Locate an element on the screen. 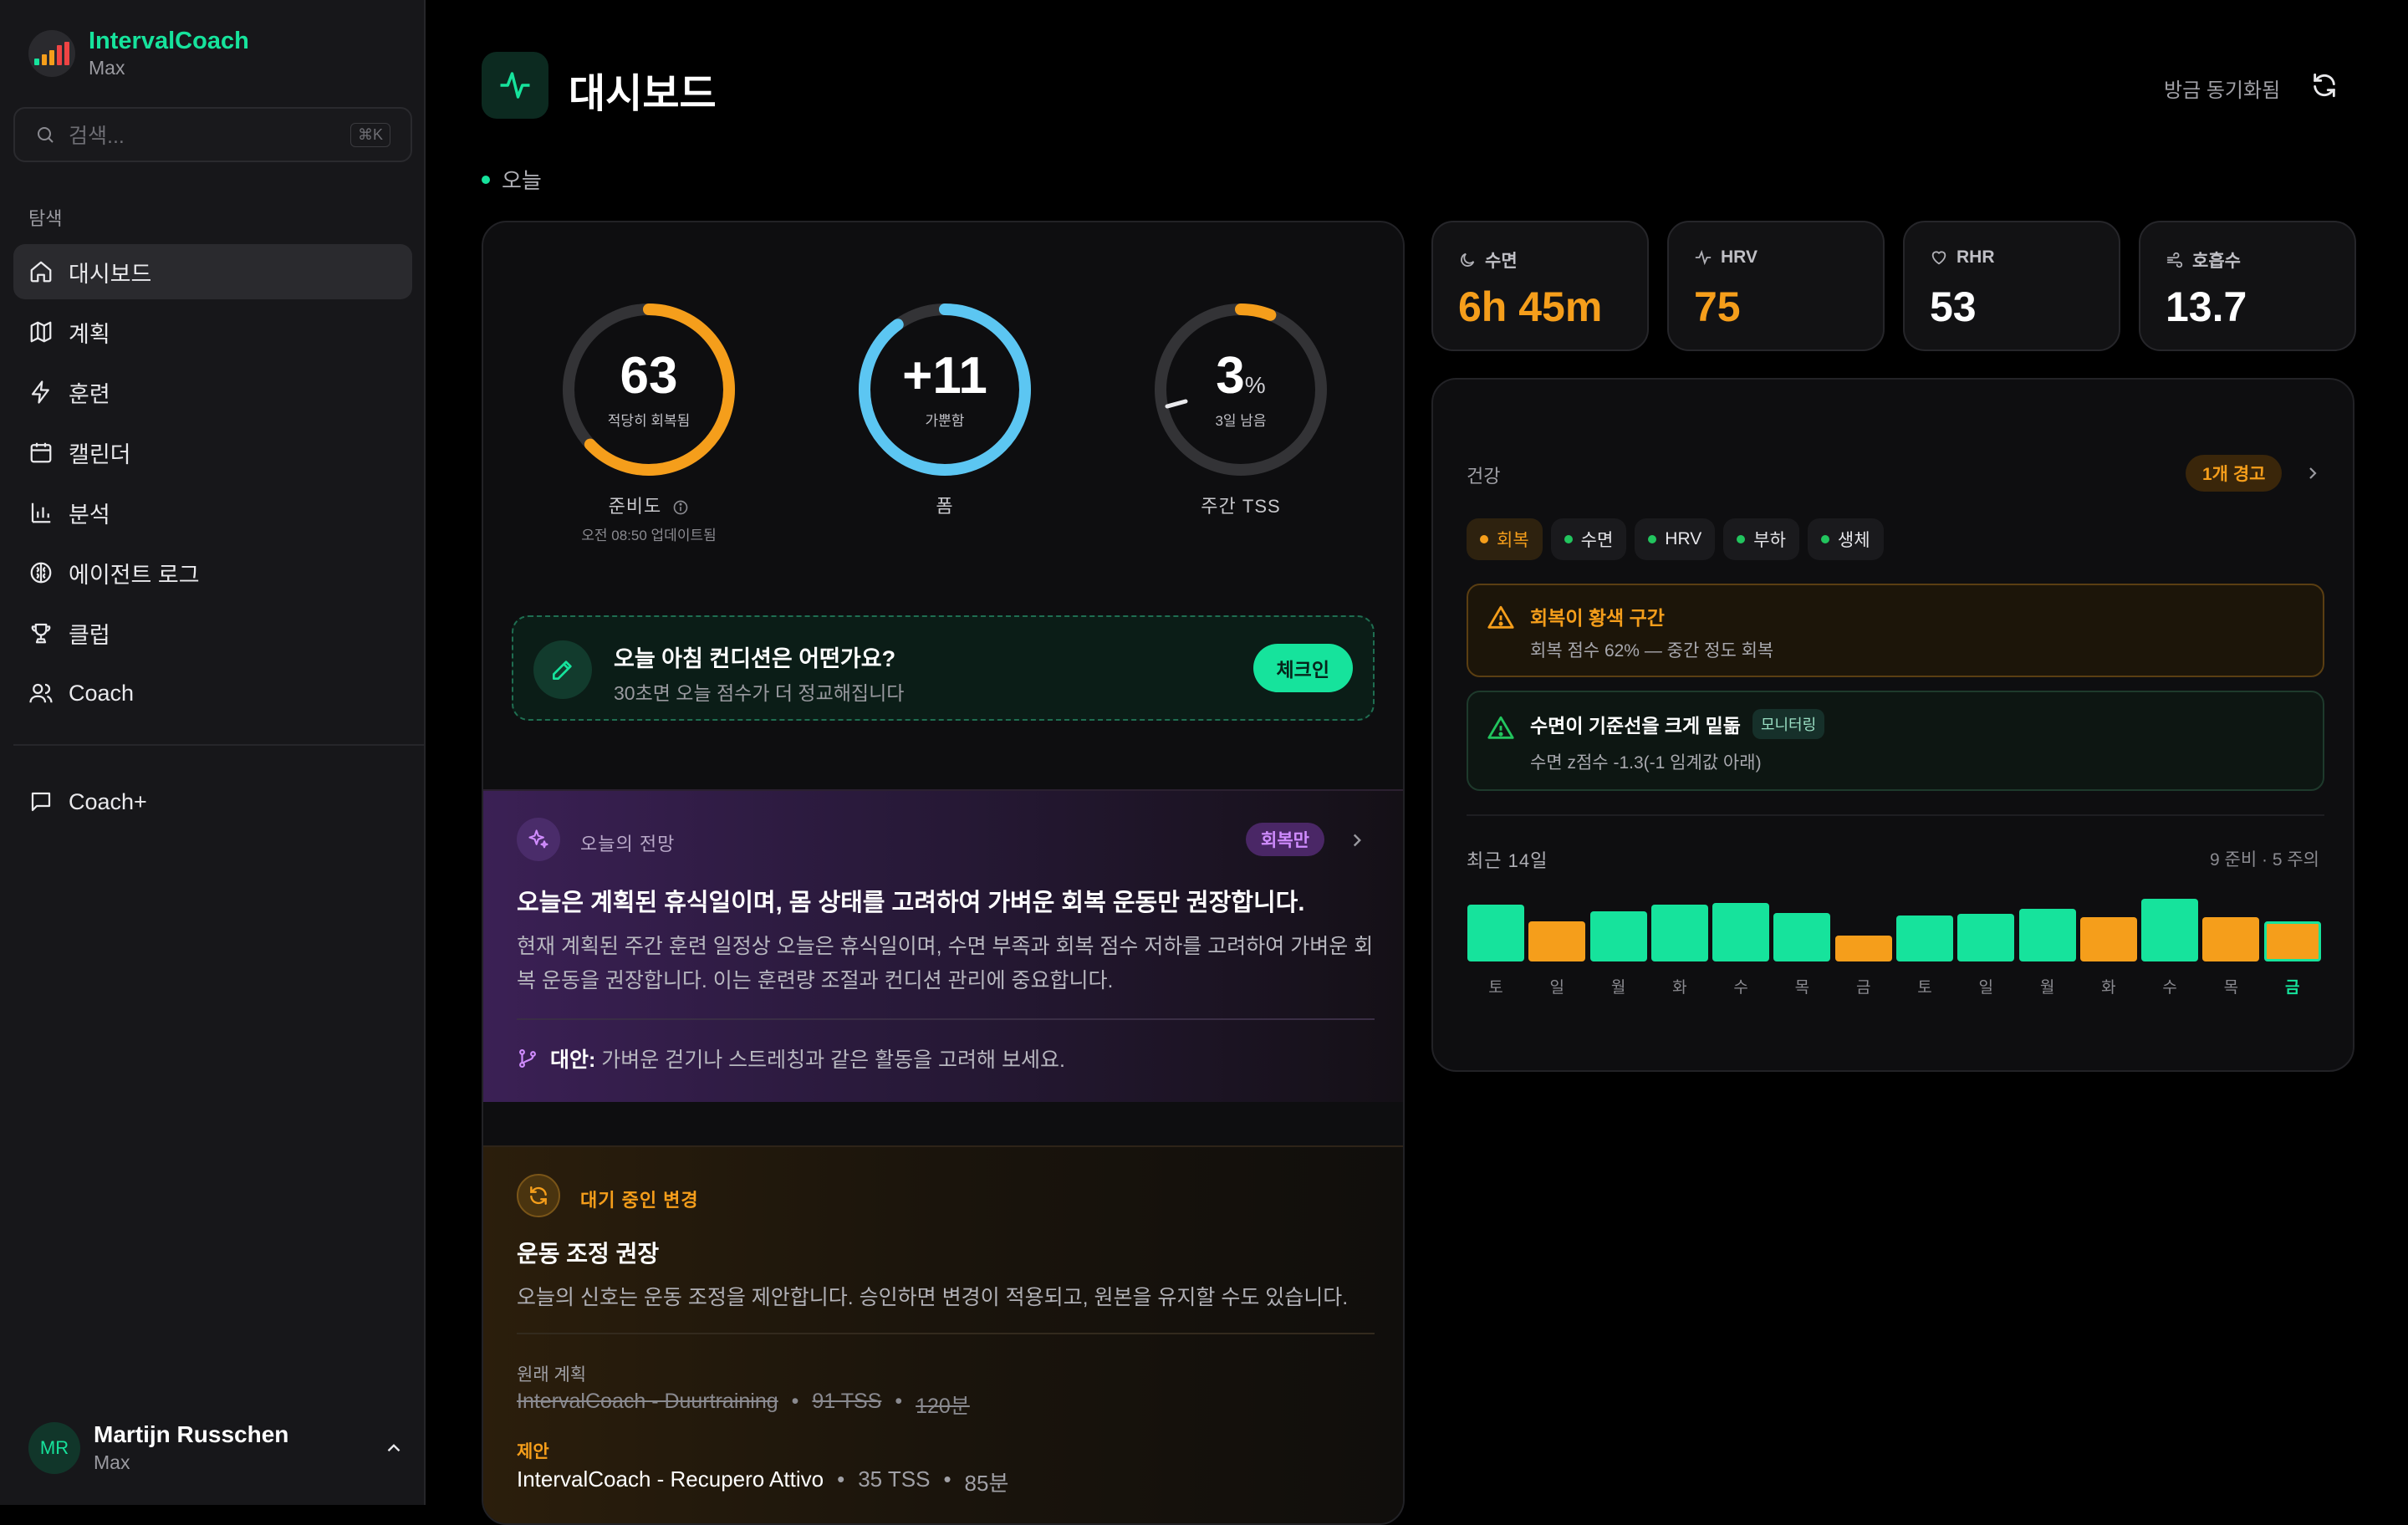 This screenshot has width=2408, height=1525. day-label: 토 is located at coordinates (1925, 988).